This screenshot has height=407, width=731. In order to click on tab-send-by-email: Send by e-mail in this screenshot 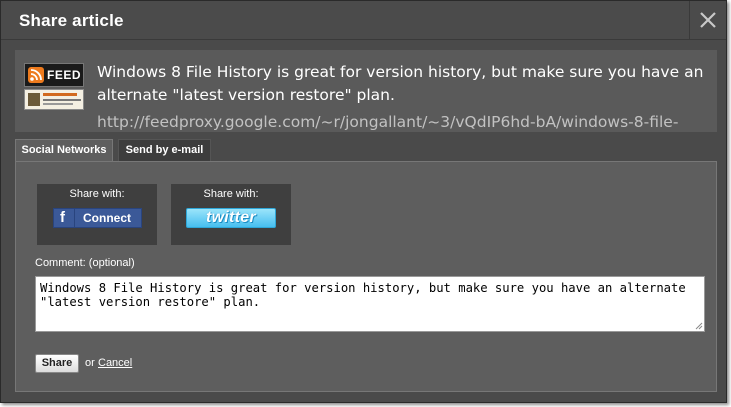, I will do `click(164, 150)`.